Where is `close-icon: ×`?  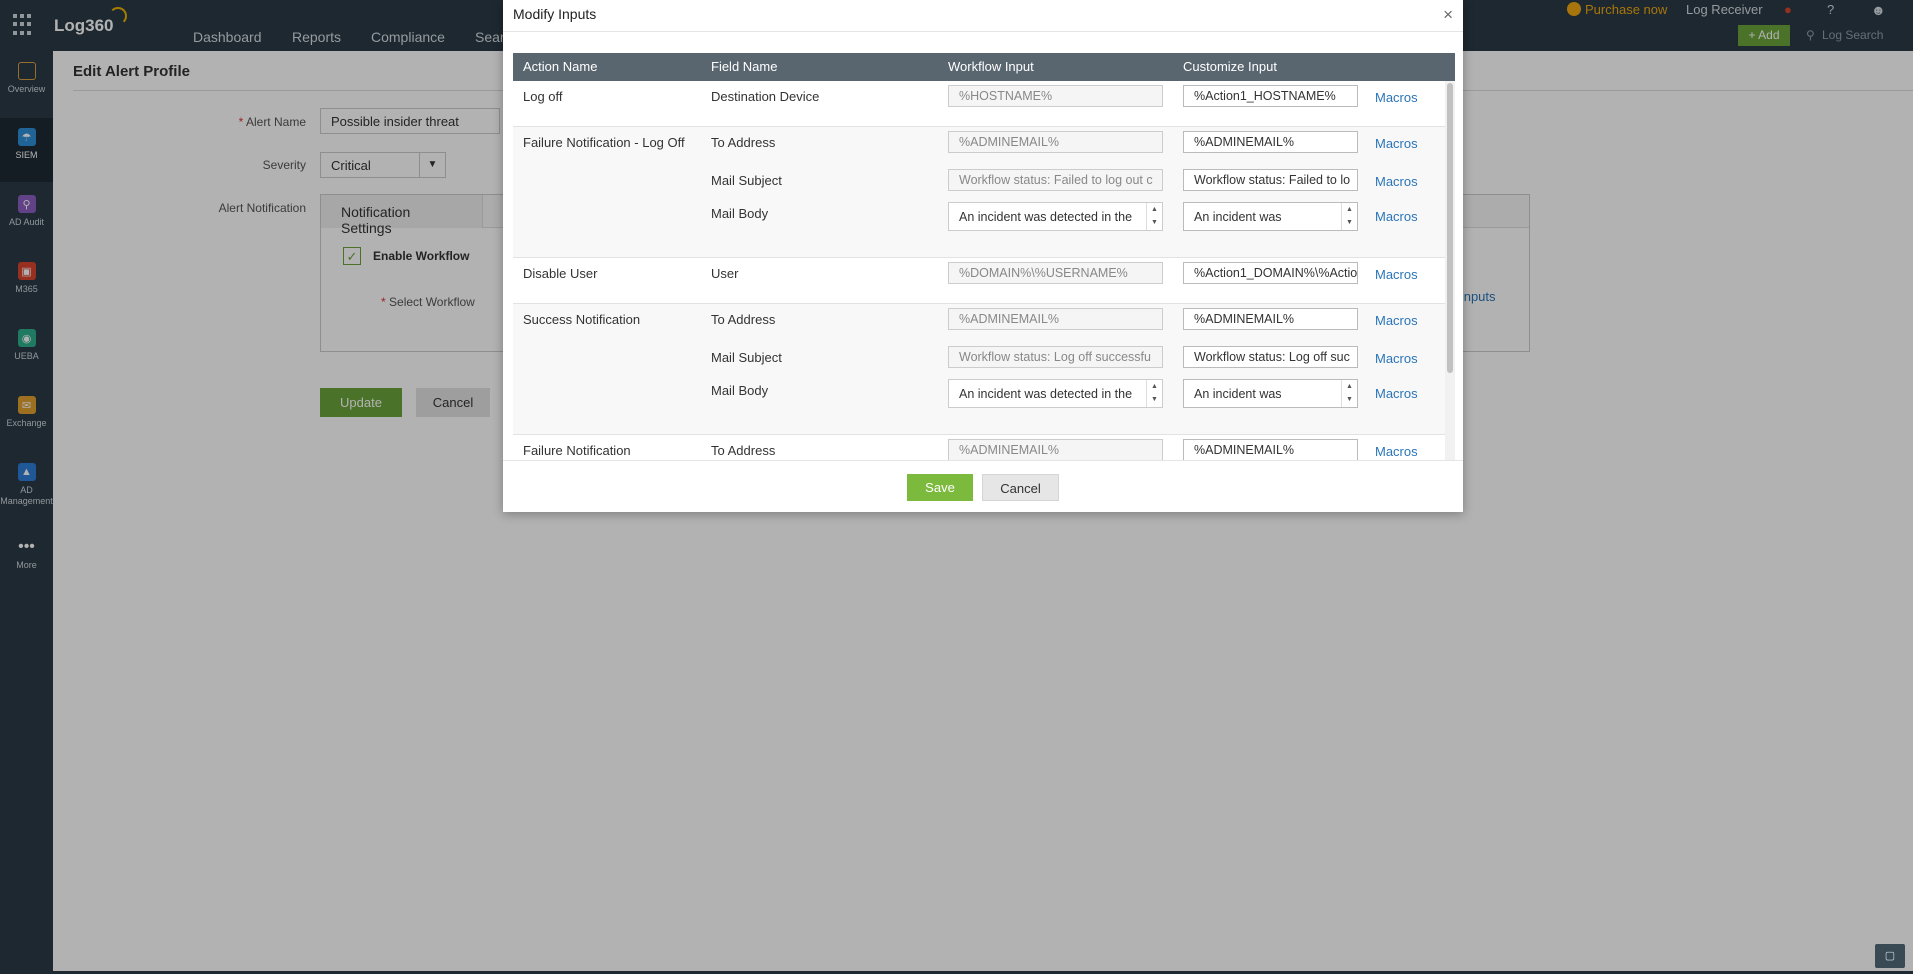
close-icon: × is located at coordinates (1448, 15).